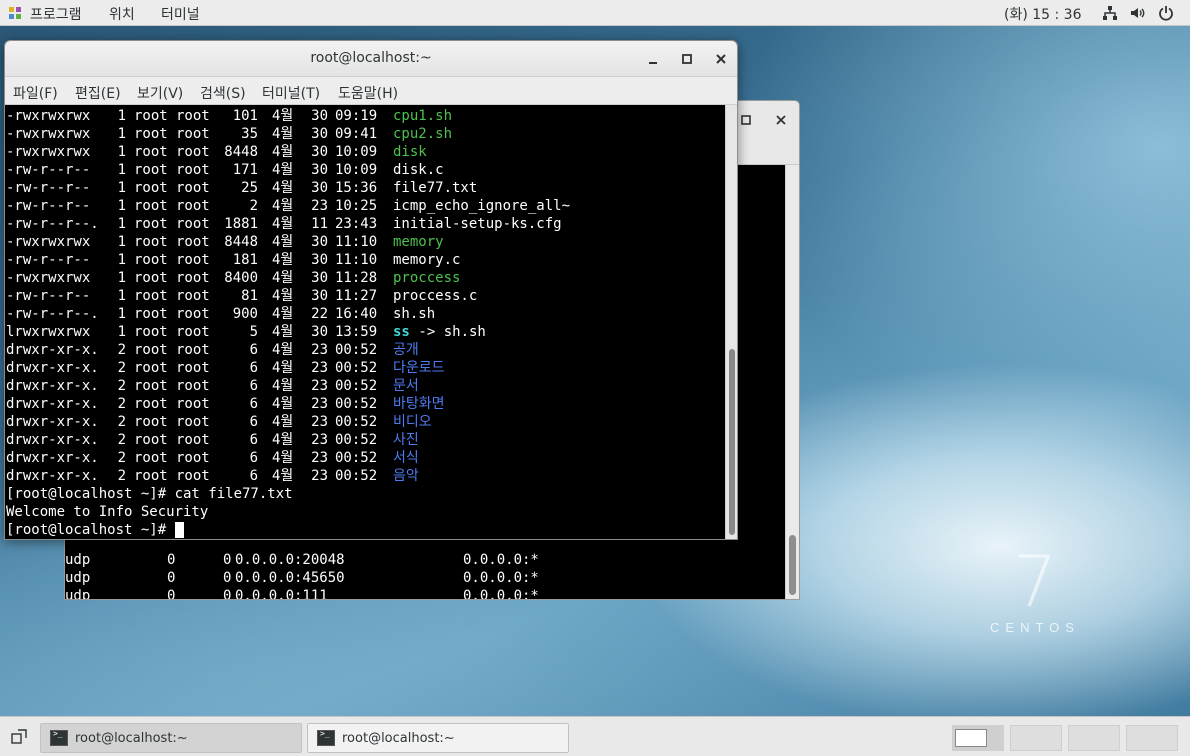  I want to click on shell-prompt: [root@localhost ~]# cat file77.txt, so click(149, 494).